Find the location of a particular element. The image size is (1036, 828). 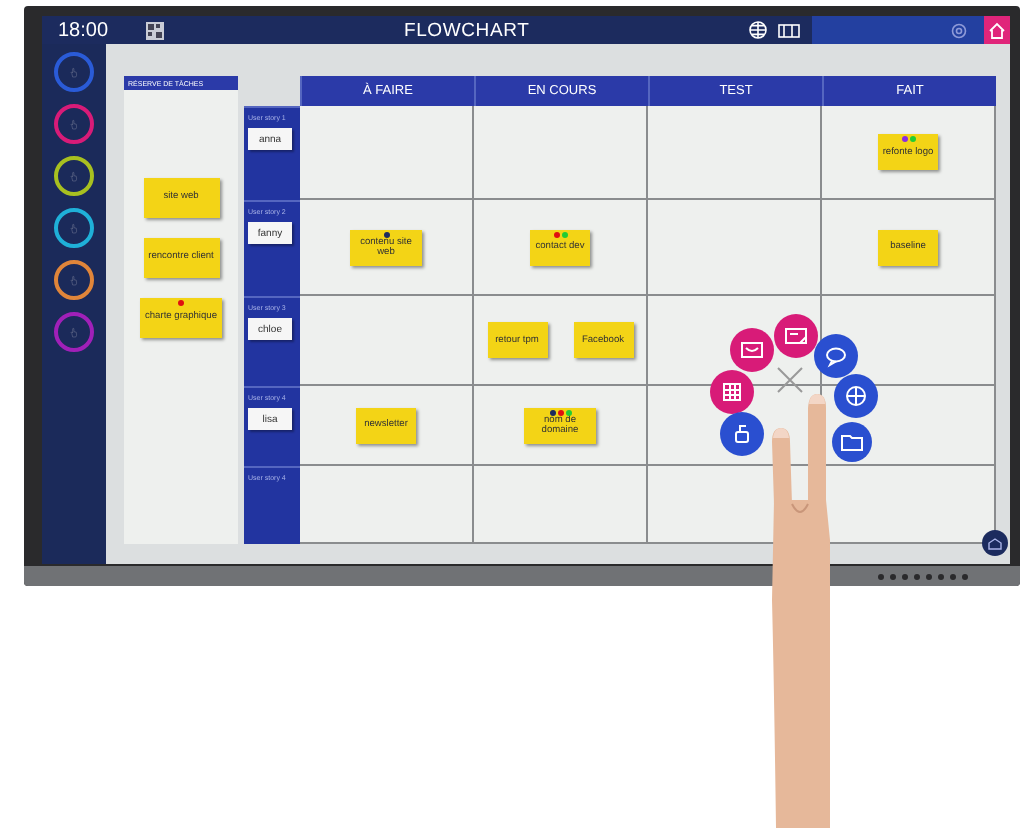

globe-icon is located at coordinates (758, 30).